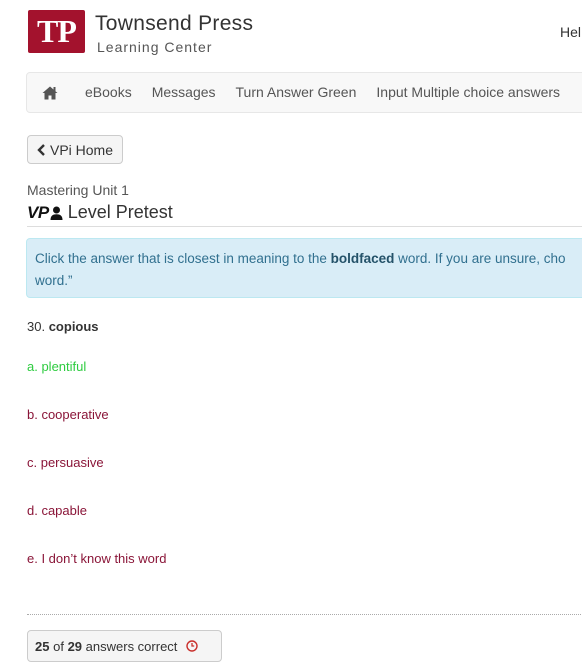  Describe the element at coordinates (120, 212) in the screenshot. I see `level-title-text: Level Pretest` at that location.